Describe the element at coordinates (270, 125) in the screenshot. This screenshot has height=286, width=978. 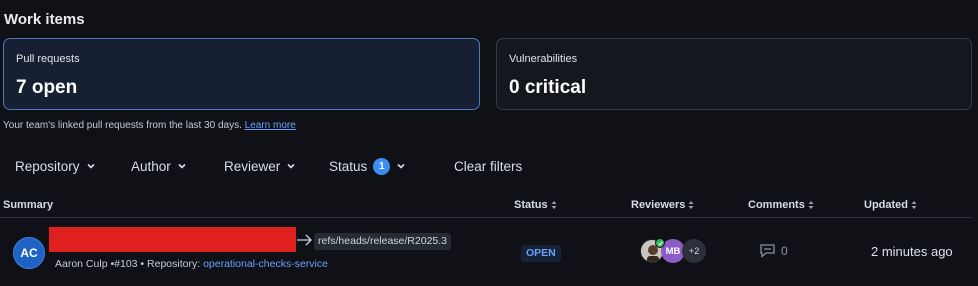
I see `learn-more-link: Learn more` at that location.